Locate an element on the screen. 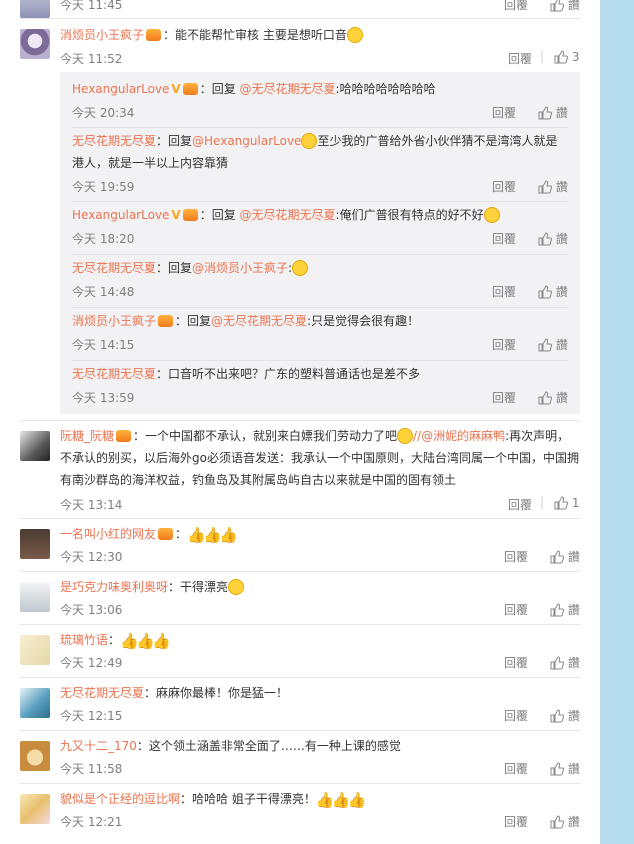  comment-body: ：能不能帮忙审核 主要是想听口音 is located at coordinates (255, 35).